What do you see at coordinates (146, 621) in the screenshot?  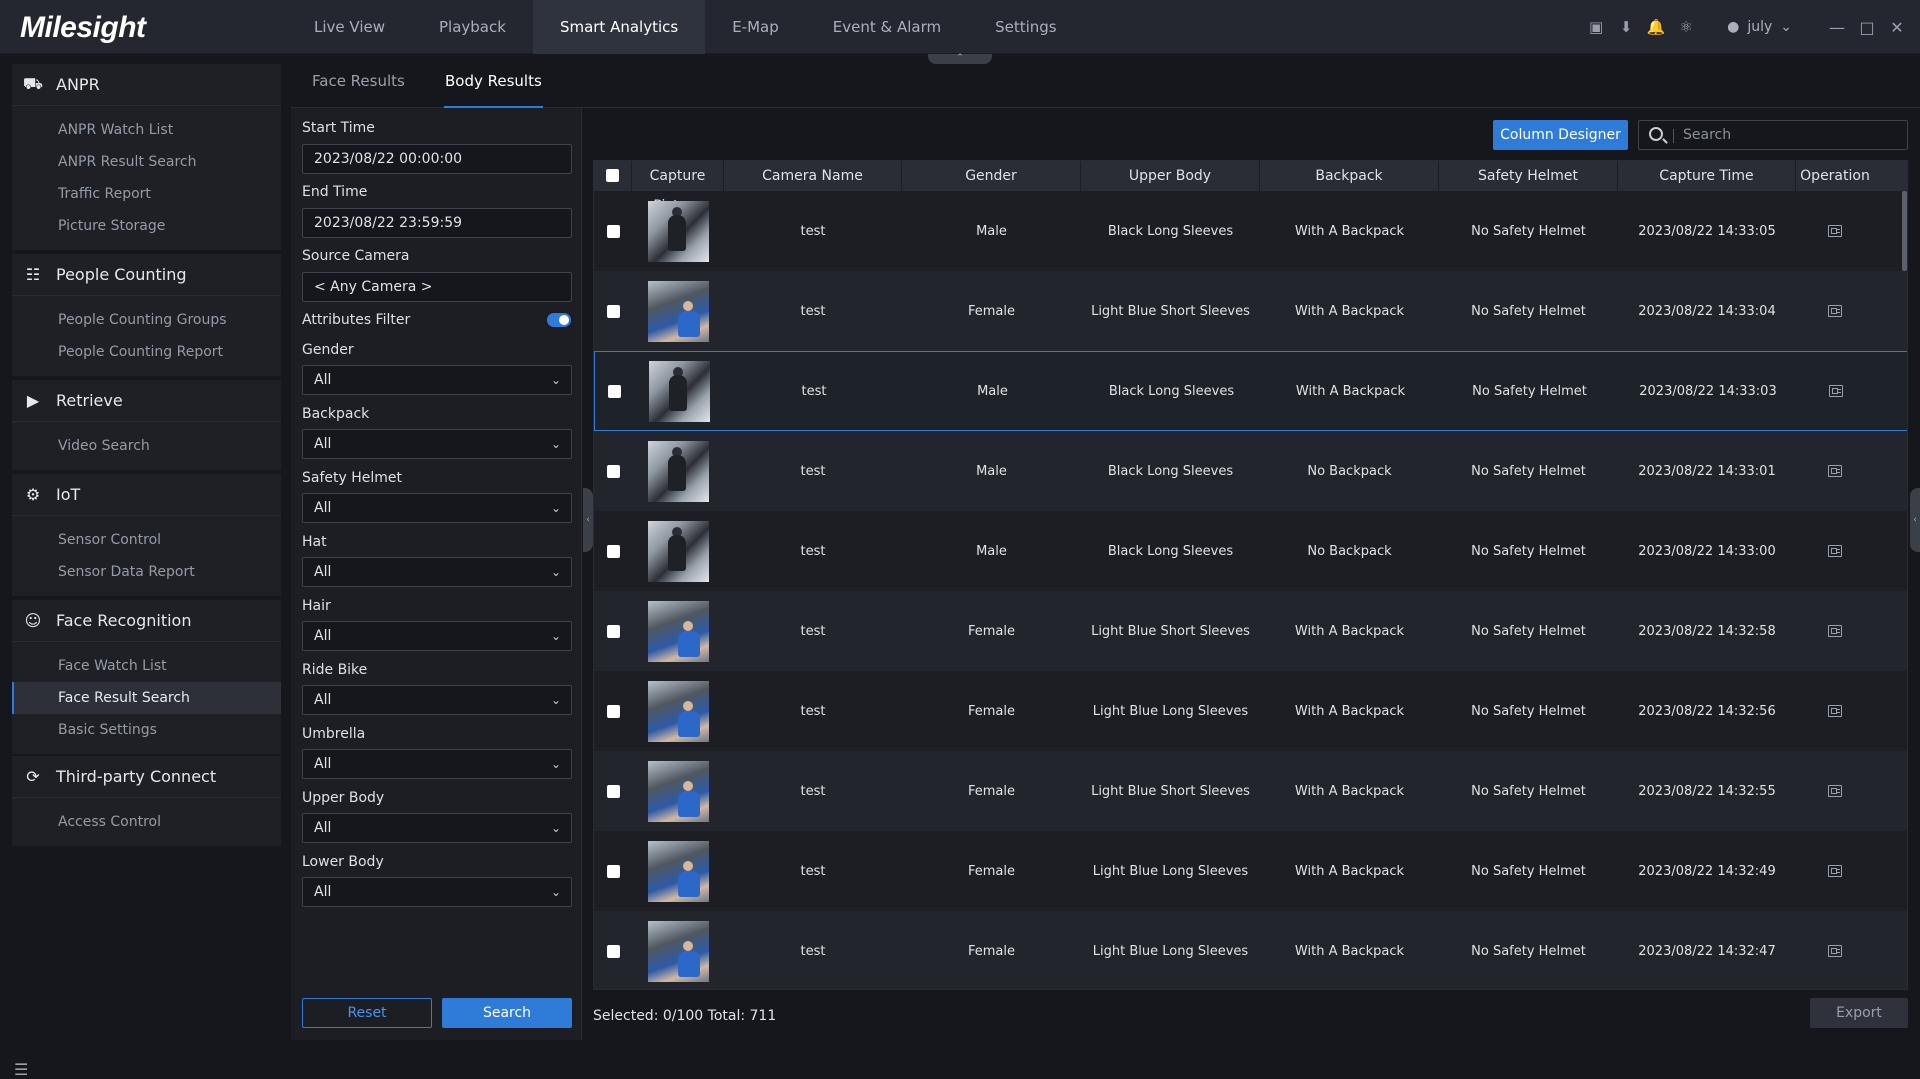 I see `group-face-recognition-header: ☺ Face Recognition` at bounding box center [146, 621].